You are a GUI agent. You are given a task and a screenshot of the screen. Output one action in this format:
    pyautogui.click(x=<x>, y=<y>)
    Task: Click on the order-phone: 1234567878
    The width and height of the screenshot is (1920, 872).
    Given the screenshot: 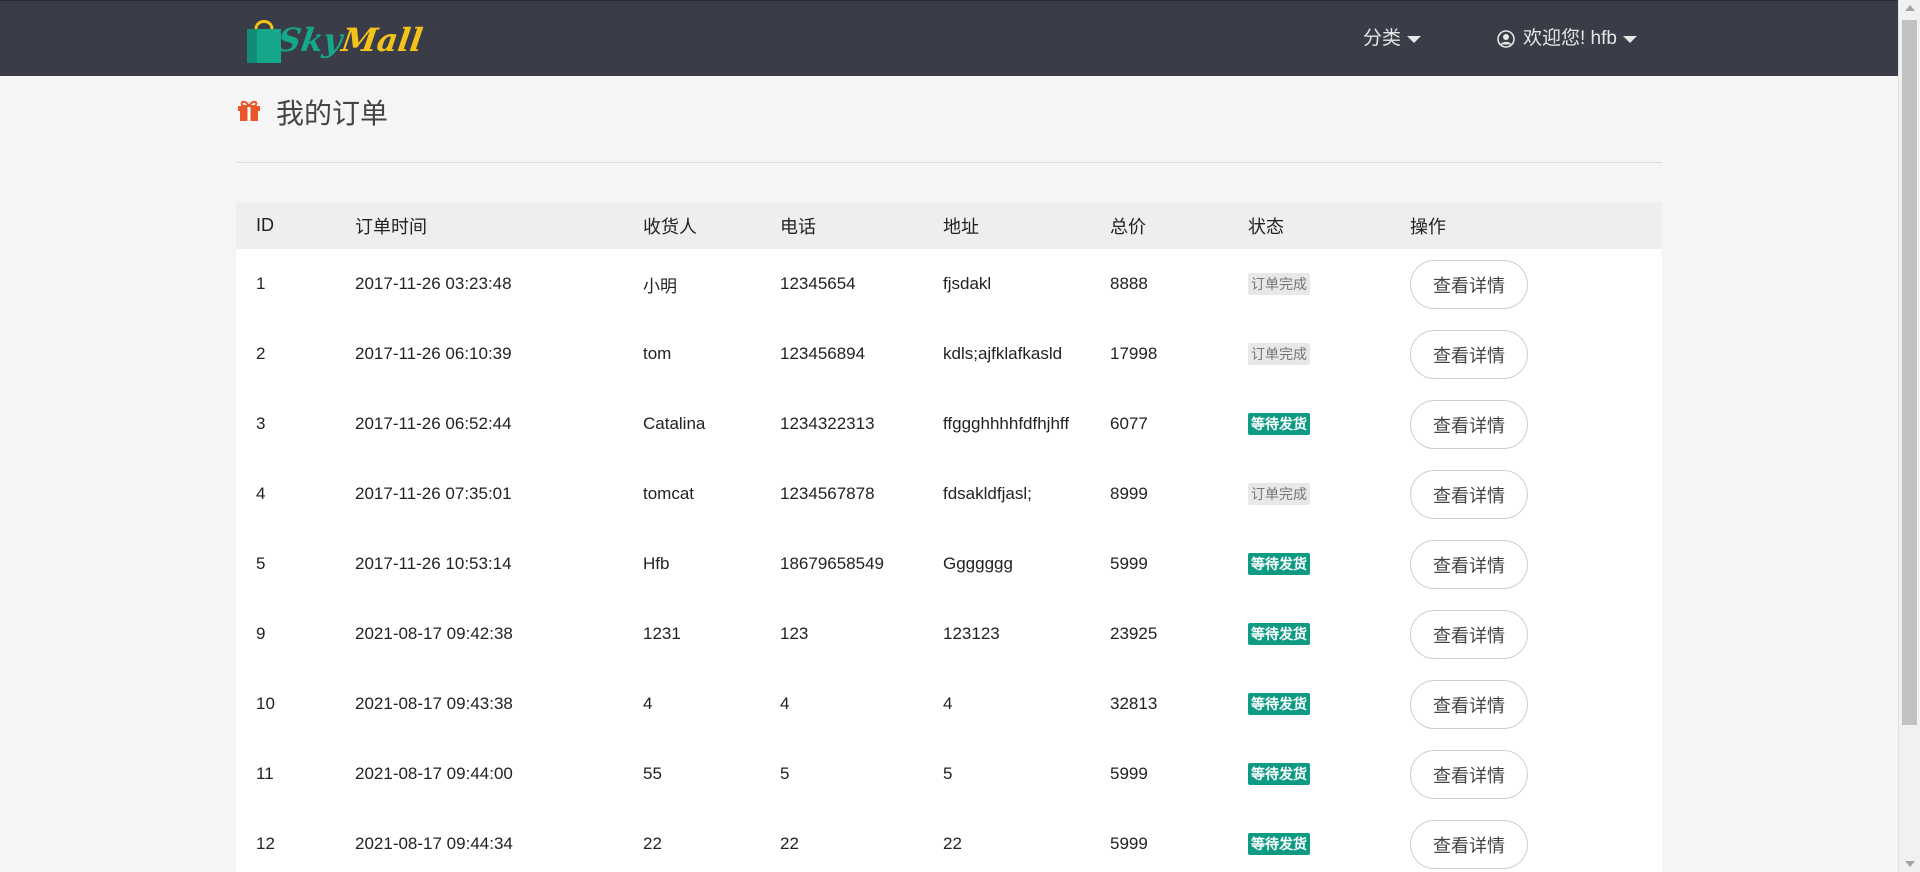 What is the action you would take?
    pyautogui.click(x=827, y=493)
    